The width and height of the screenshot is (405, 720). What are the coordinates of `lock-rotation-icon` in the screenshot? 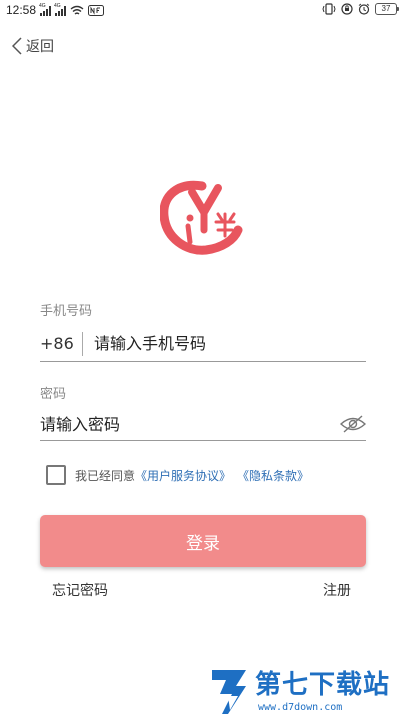 It's located at (347, 9).